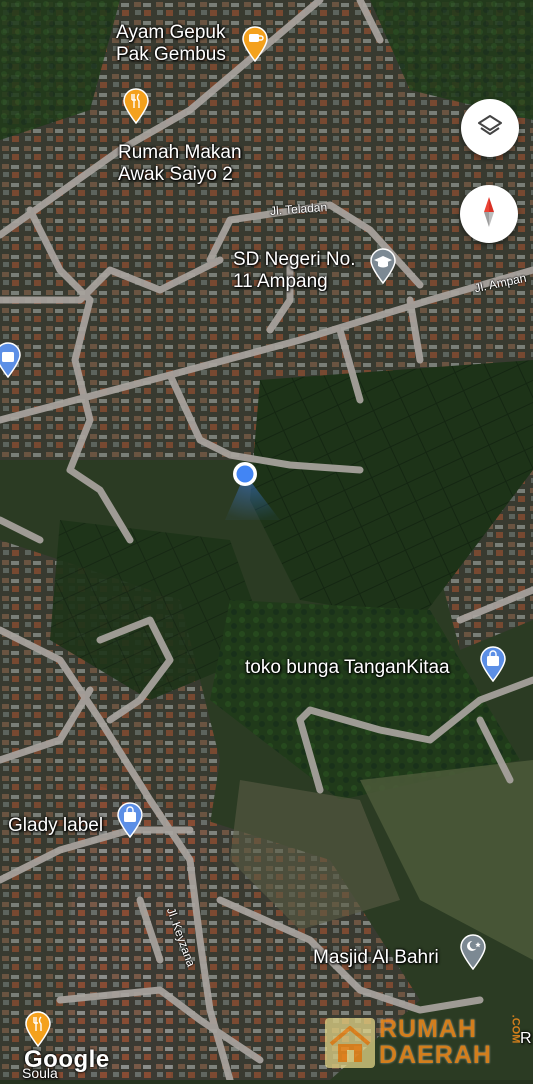  What do you see at coordinates (347, 668) in the screenshot?
I see `poi-label-toko-bunga: toko bunga TanganKitaa` at bounding box center [347, 668].